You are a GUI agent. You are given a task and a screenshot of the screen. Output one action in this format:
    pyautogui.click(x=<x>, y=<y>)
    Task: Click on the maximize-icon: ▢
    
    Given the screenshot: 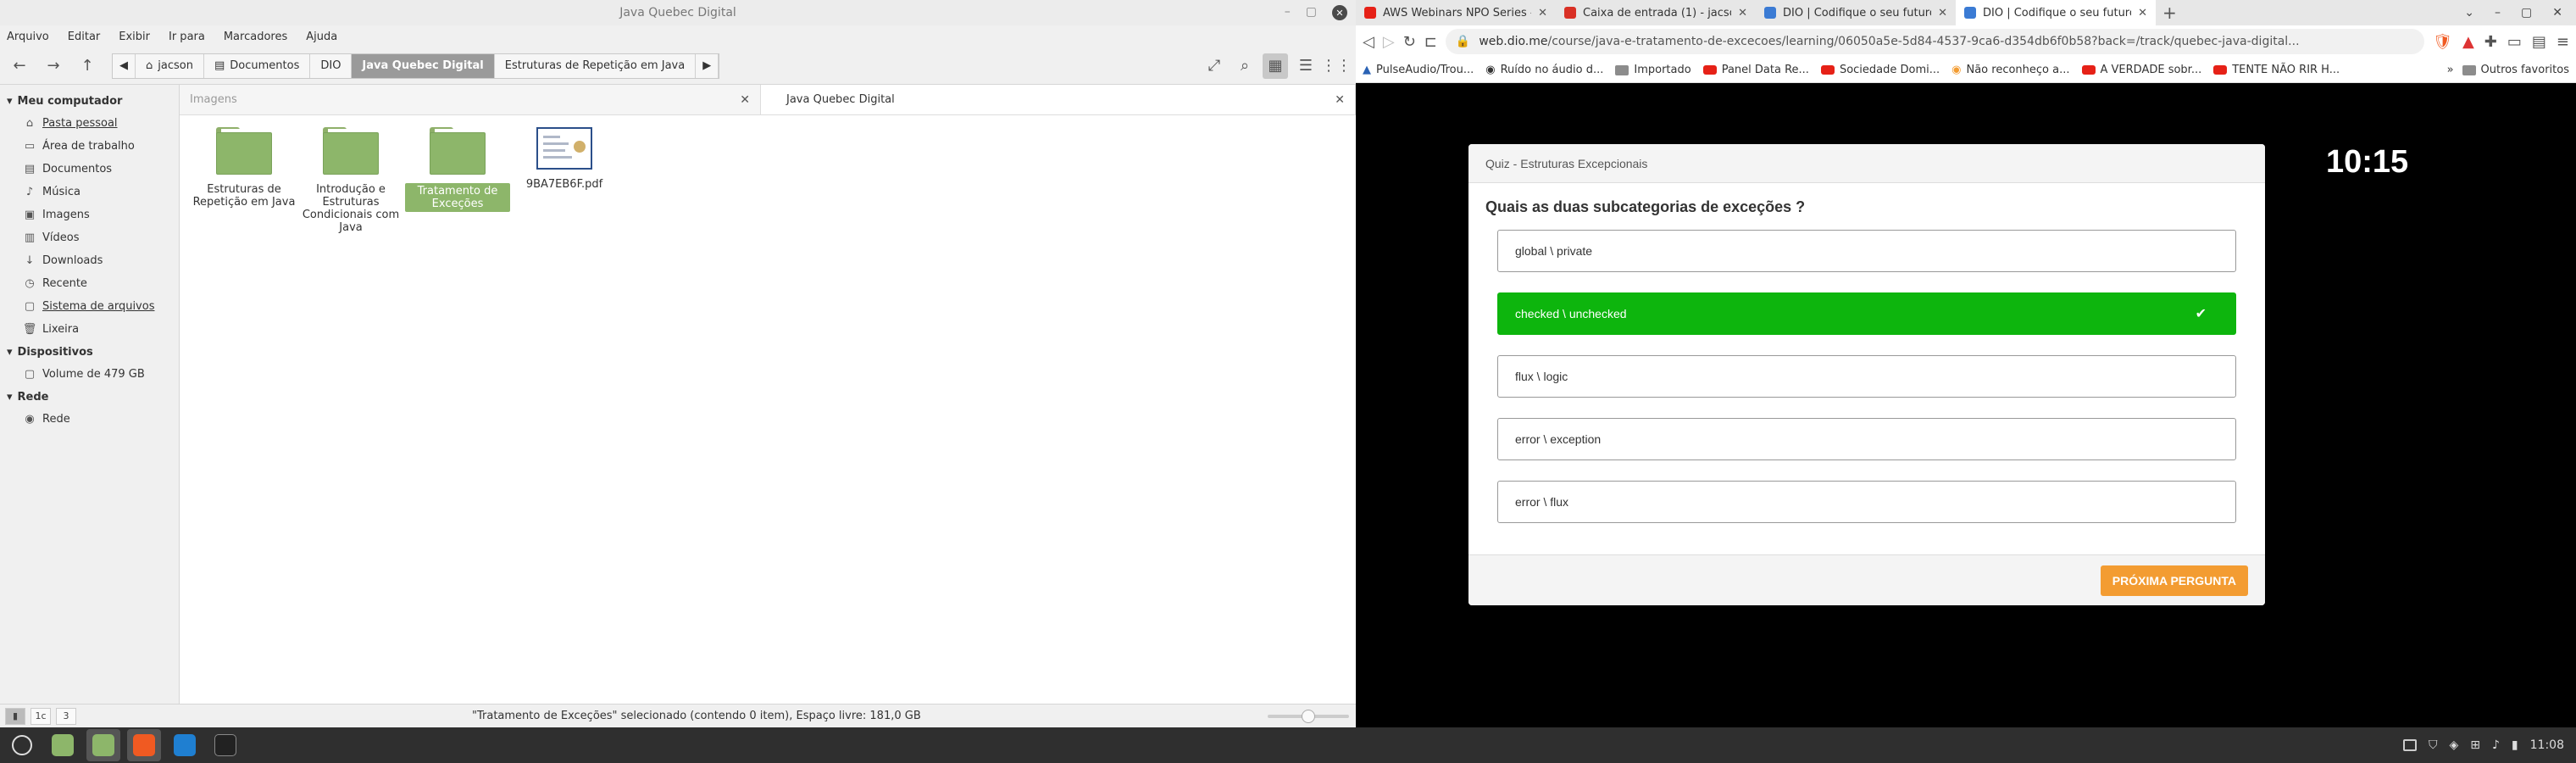 What is the action you would take?
    pyautogui.click(x=2526, y=12)
    